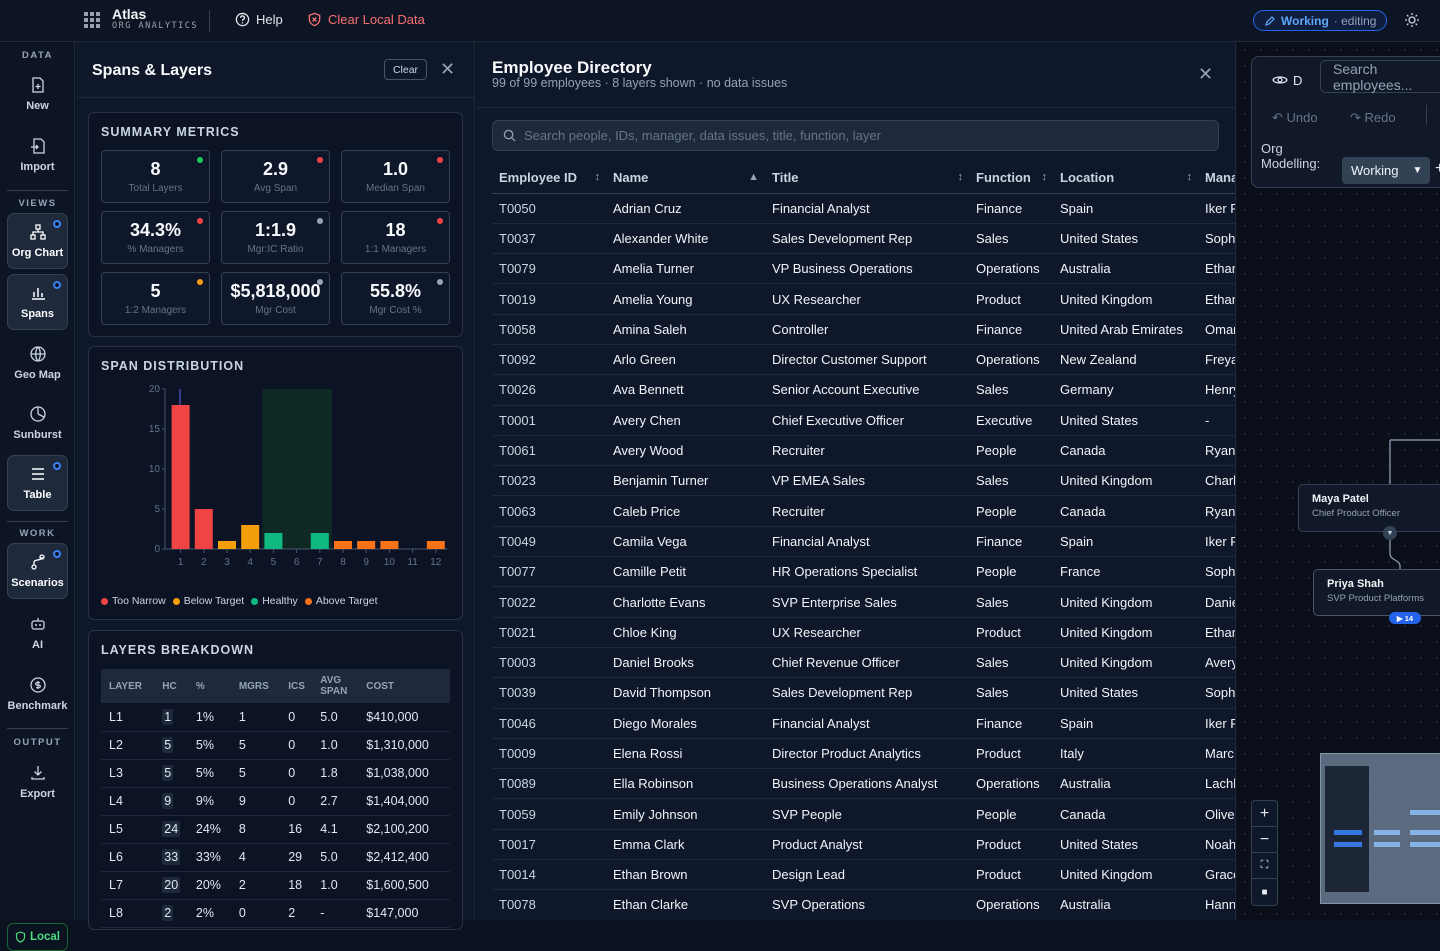  What do you see at coordinates (366, 19) in the screenshot?
I see `clear-local-data-button: Clear Local Data` at bounding box center [366, 19].